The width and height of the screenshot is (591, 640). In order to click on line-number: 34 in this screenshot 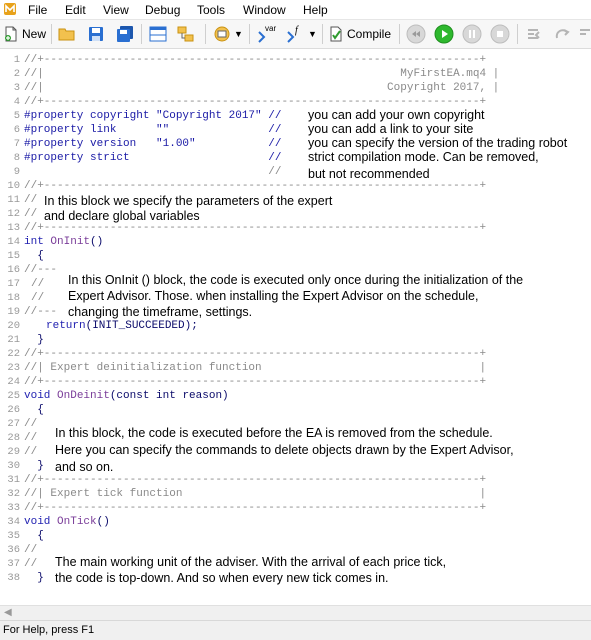, I will do `click(13, 522)`.